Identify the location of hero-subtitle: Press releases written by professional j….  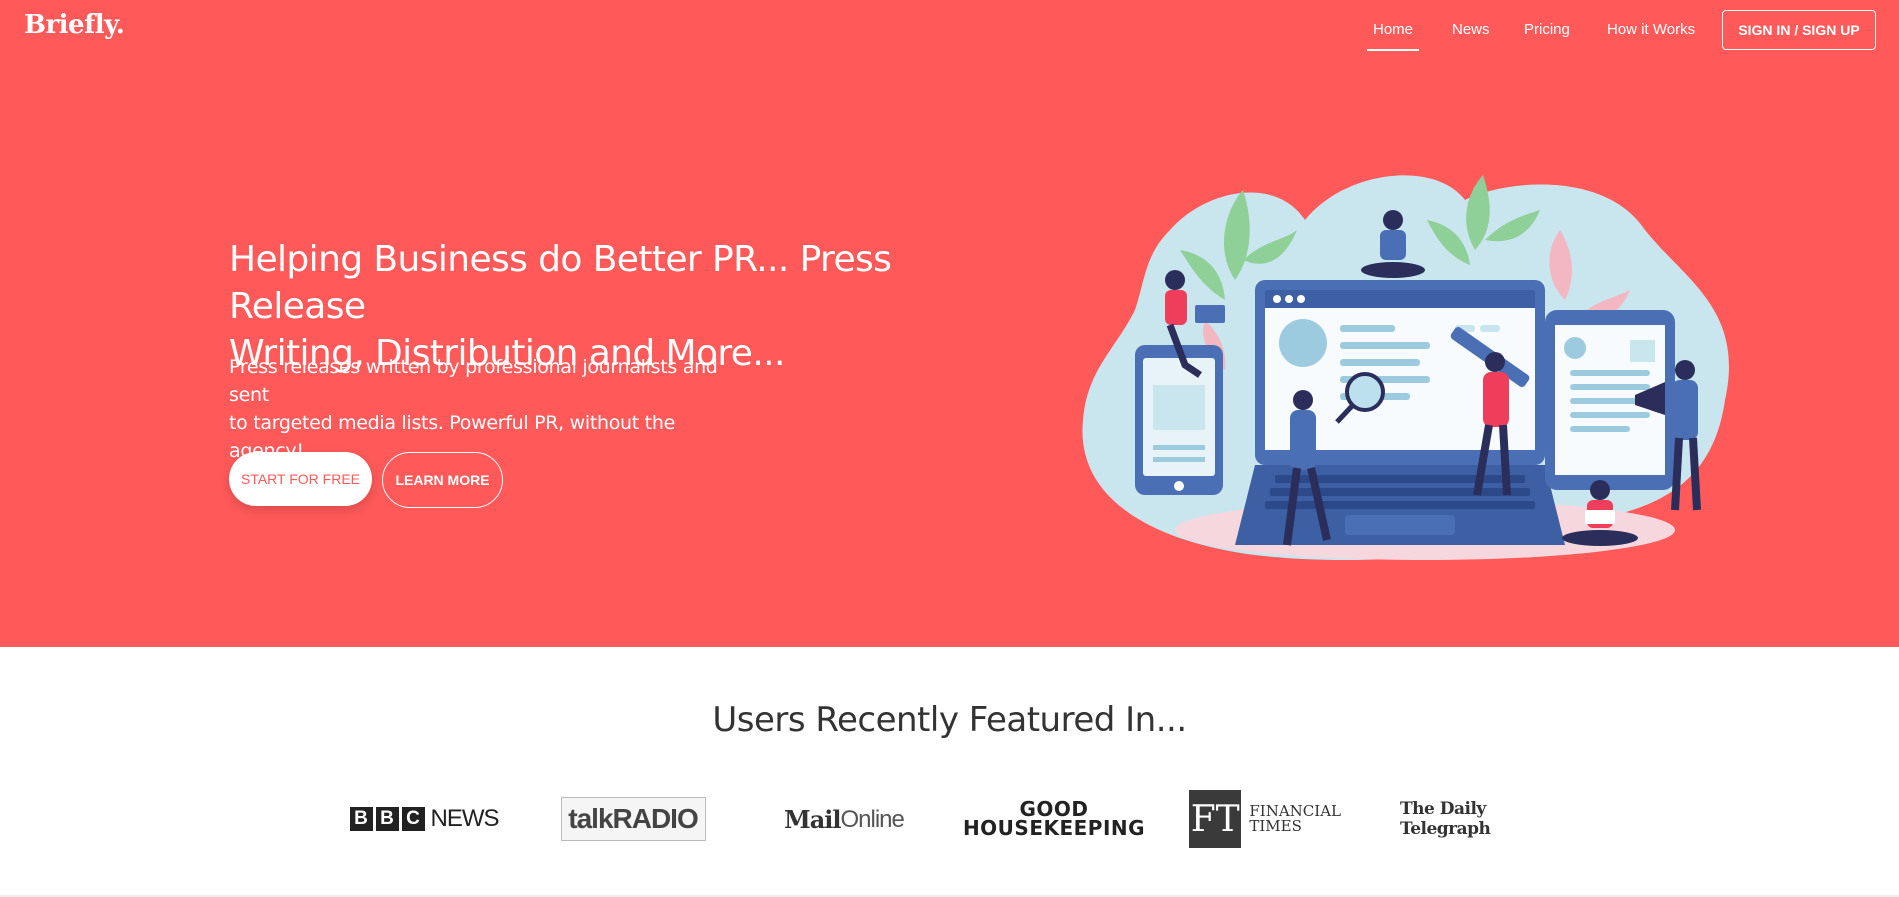
(479, 409).